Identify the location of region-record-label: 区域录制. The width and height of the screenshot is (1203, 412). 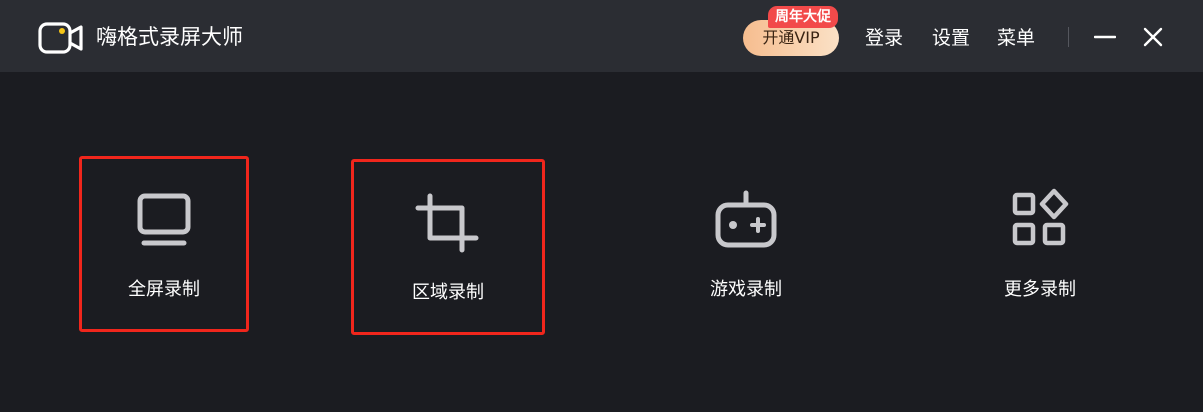
(448, 292).